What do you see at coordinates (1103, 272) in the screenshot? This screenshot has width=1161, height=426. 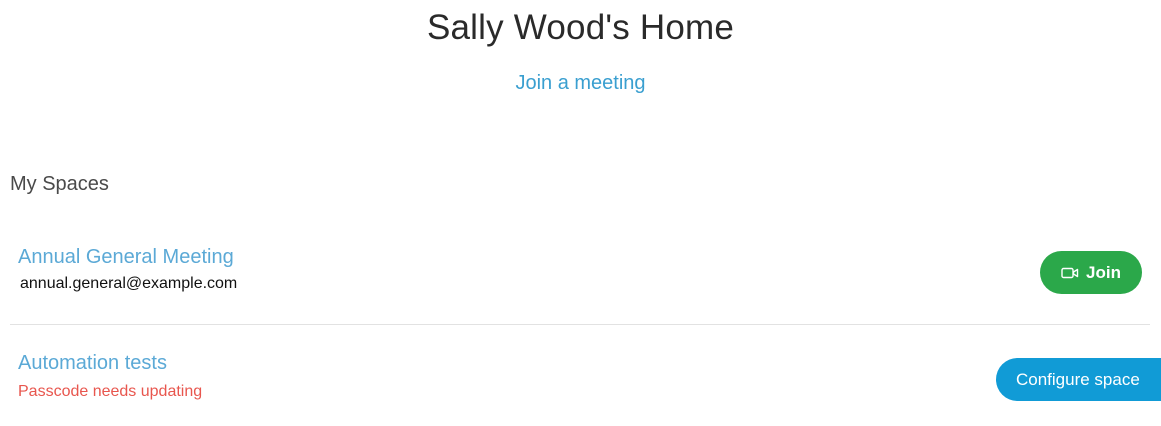 I see `join-button-label: Join` at bounding box center [1103, 272].